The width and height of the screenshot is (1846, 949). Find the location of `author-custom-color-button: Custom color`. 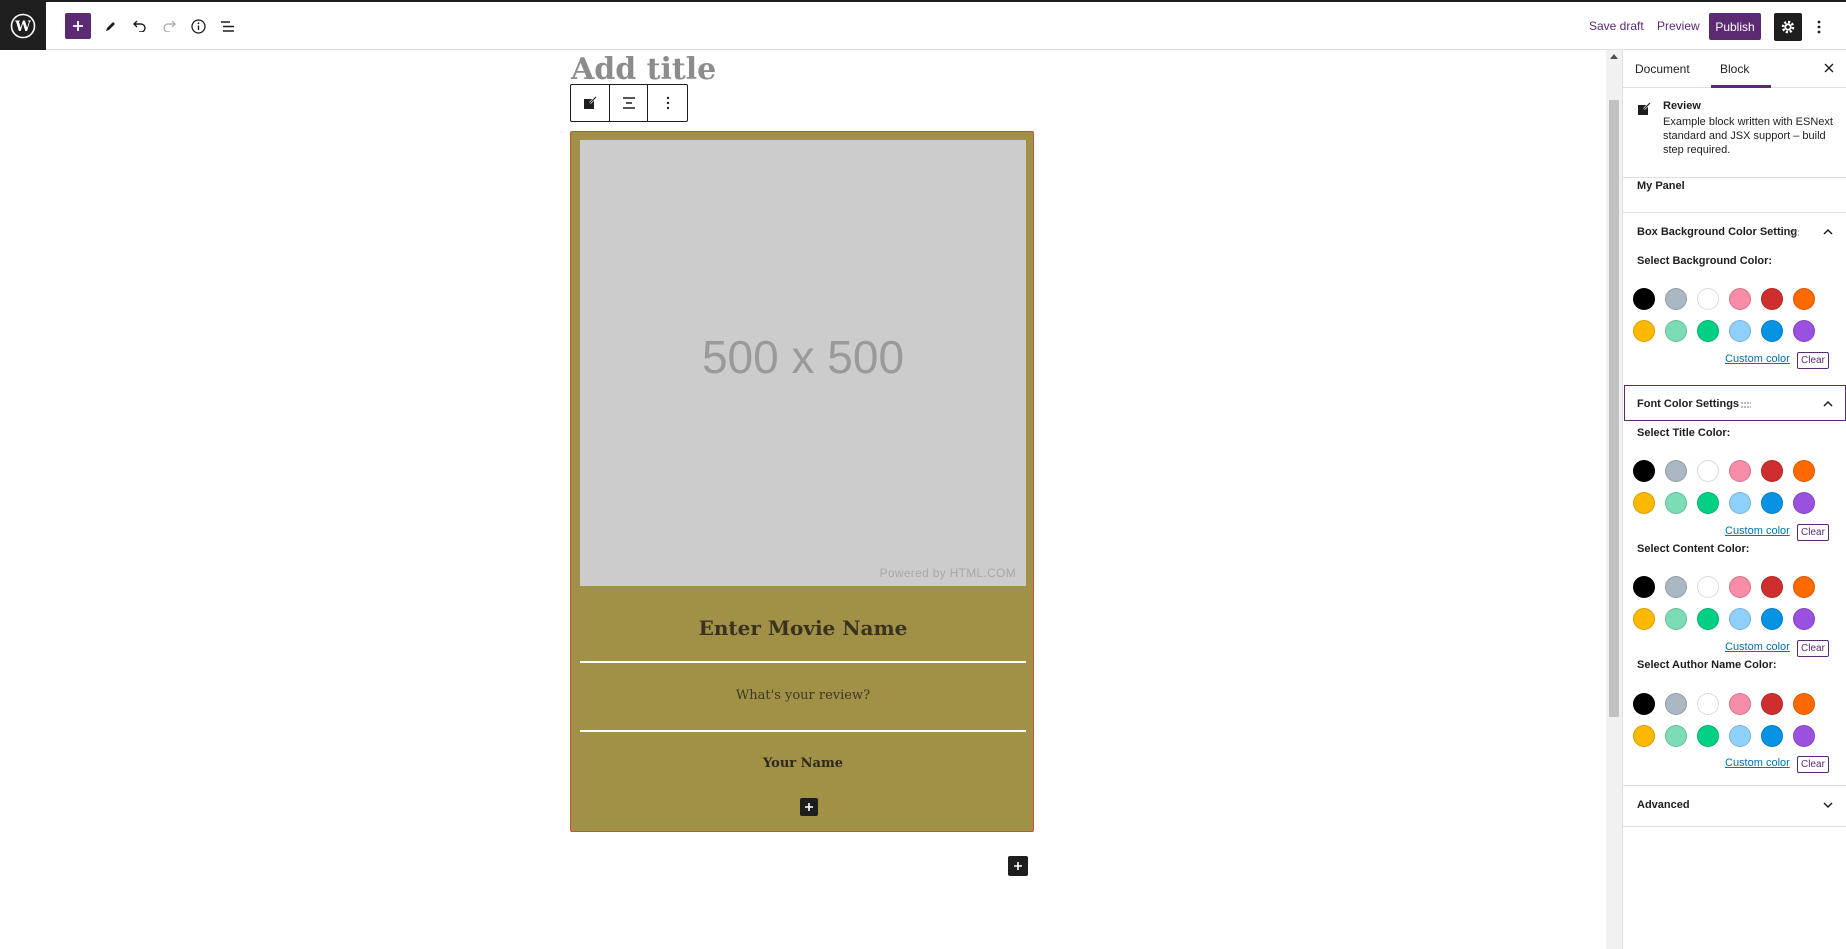

author-custom-color-button: Custom color is located at coordinates (1757, 763).